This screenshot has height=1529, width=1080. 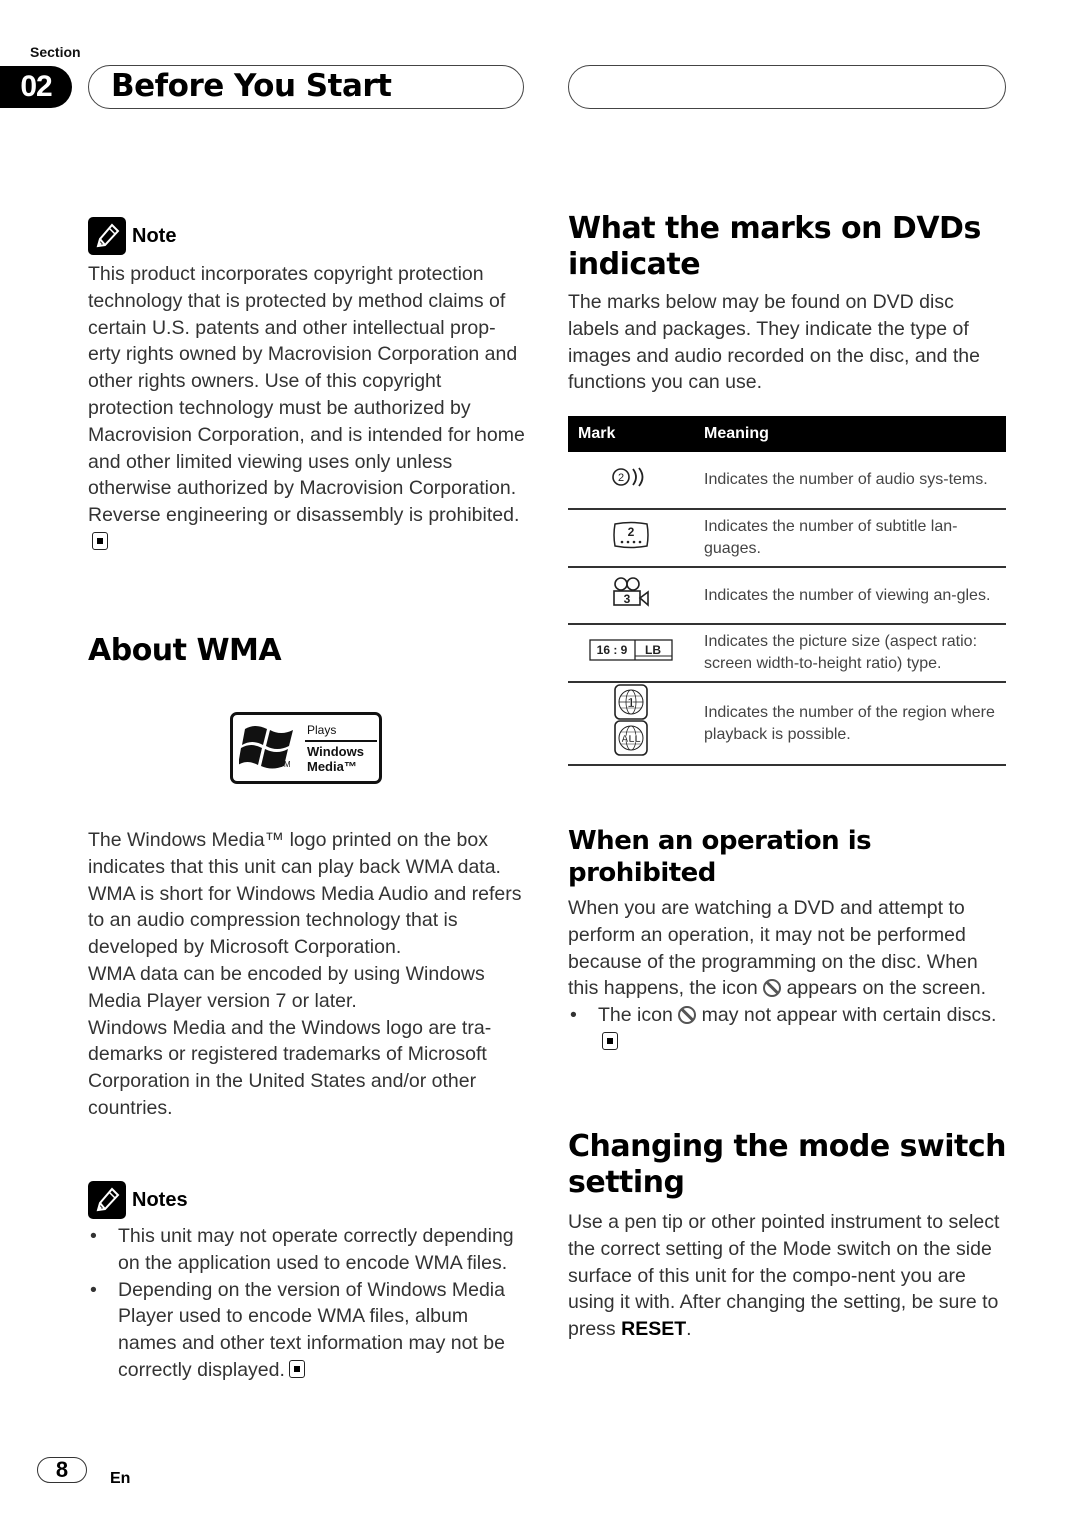 What do you see at coordinates (631, 720) in the screenshot?
I see `region-icon: 1 ALL` at bounding box center [631, 720].